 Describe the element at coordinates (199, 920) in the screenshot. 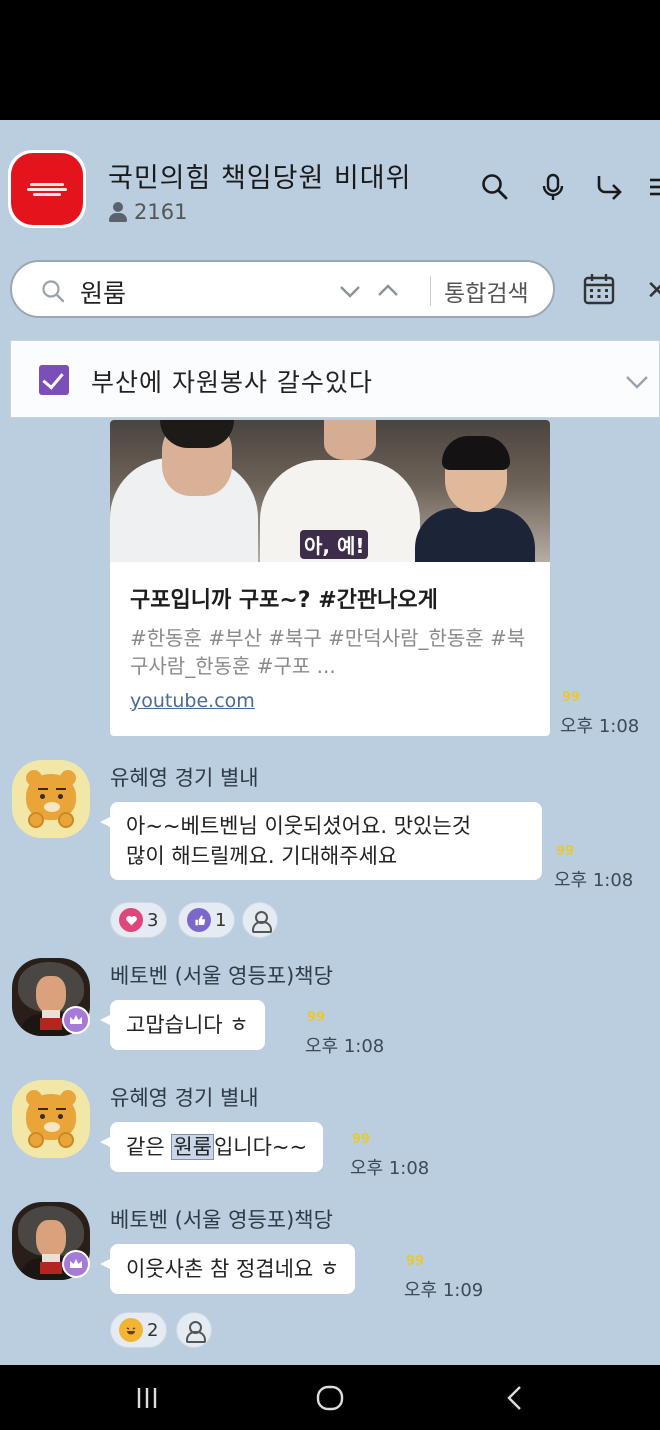

I see `thumbs-up-reaction-icon` at that location.